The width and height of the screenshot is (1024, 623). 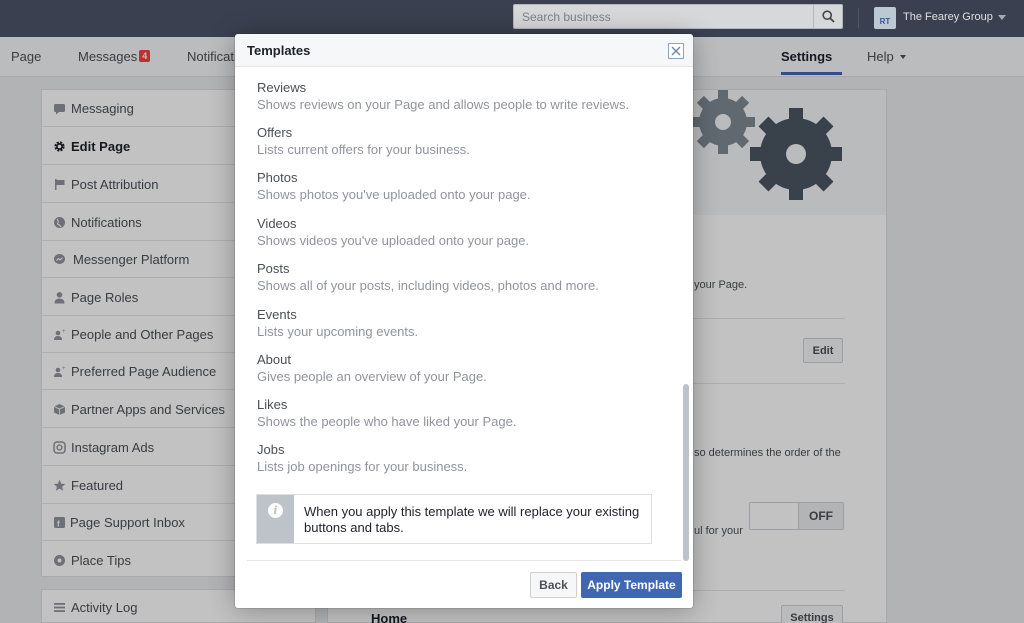 I want to click on chevron-down-icon, so click(x=1002, y=17).